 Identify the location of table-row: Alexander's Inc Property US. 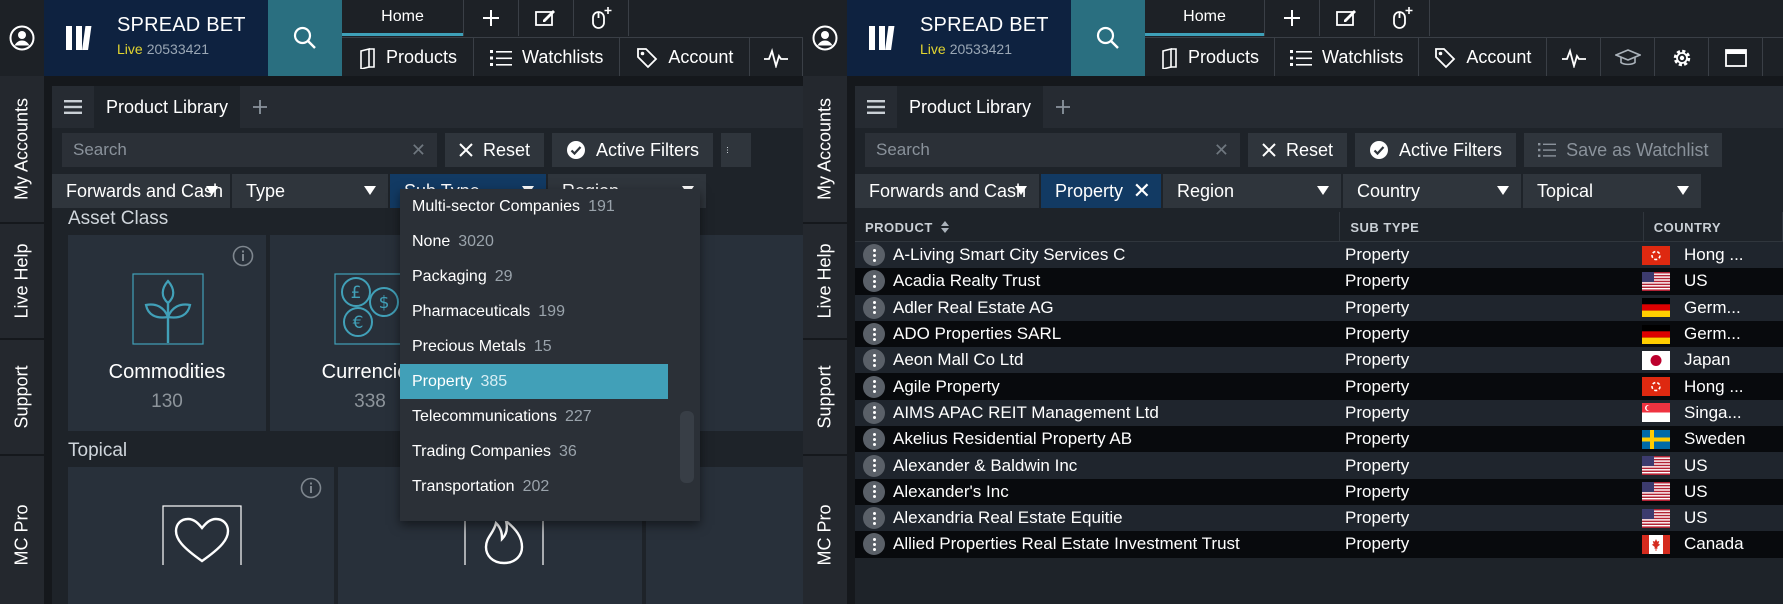
(1319, 491).